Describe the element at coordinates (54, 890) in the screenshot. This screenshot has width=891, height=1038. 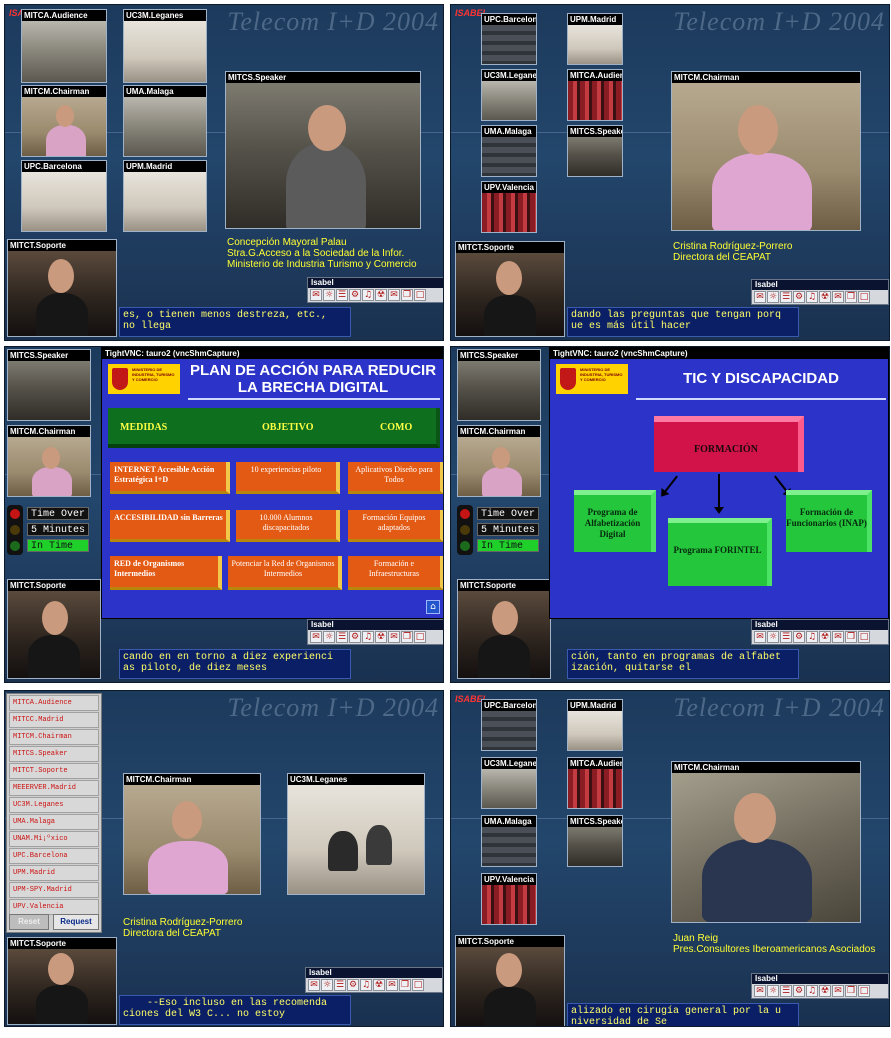
I see `menu-item: UPM-SPY.Madrid` at that location.